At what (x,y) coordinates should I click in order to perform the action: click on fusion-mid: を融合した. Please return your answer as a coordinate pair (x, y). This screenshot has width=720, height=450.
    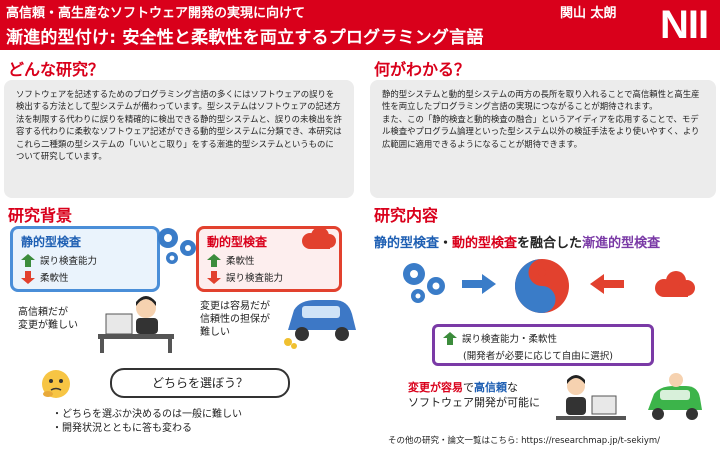
    Looking at the image, I should click on (550, 243).